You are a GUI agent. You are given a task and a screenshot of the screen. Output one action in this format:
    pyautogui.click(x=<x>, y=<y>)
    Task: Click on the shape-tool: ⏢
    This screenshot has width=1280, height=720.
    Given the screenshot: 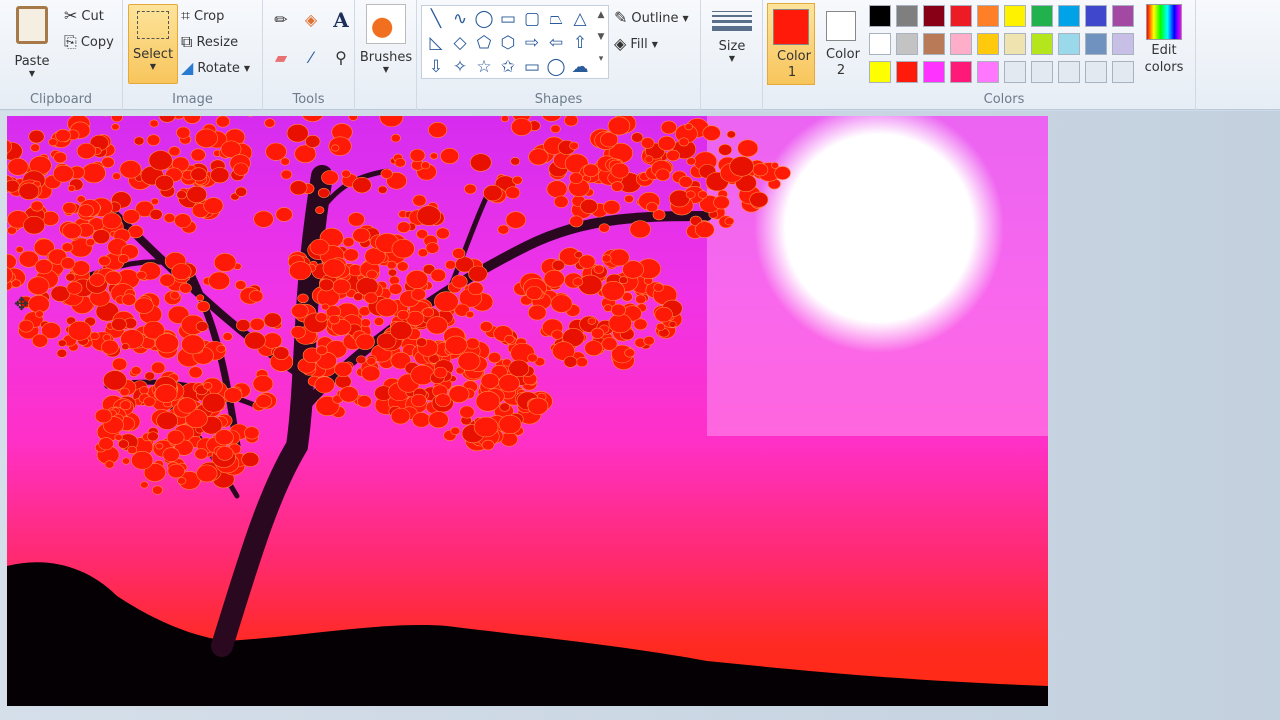 What is the action you would take?
    pyautogui.click(x=556, y=19)
    